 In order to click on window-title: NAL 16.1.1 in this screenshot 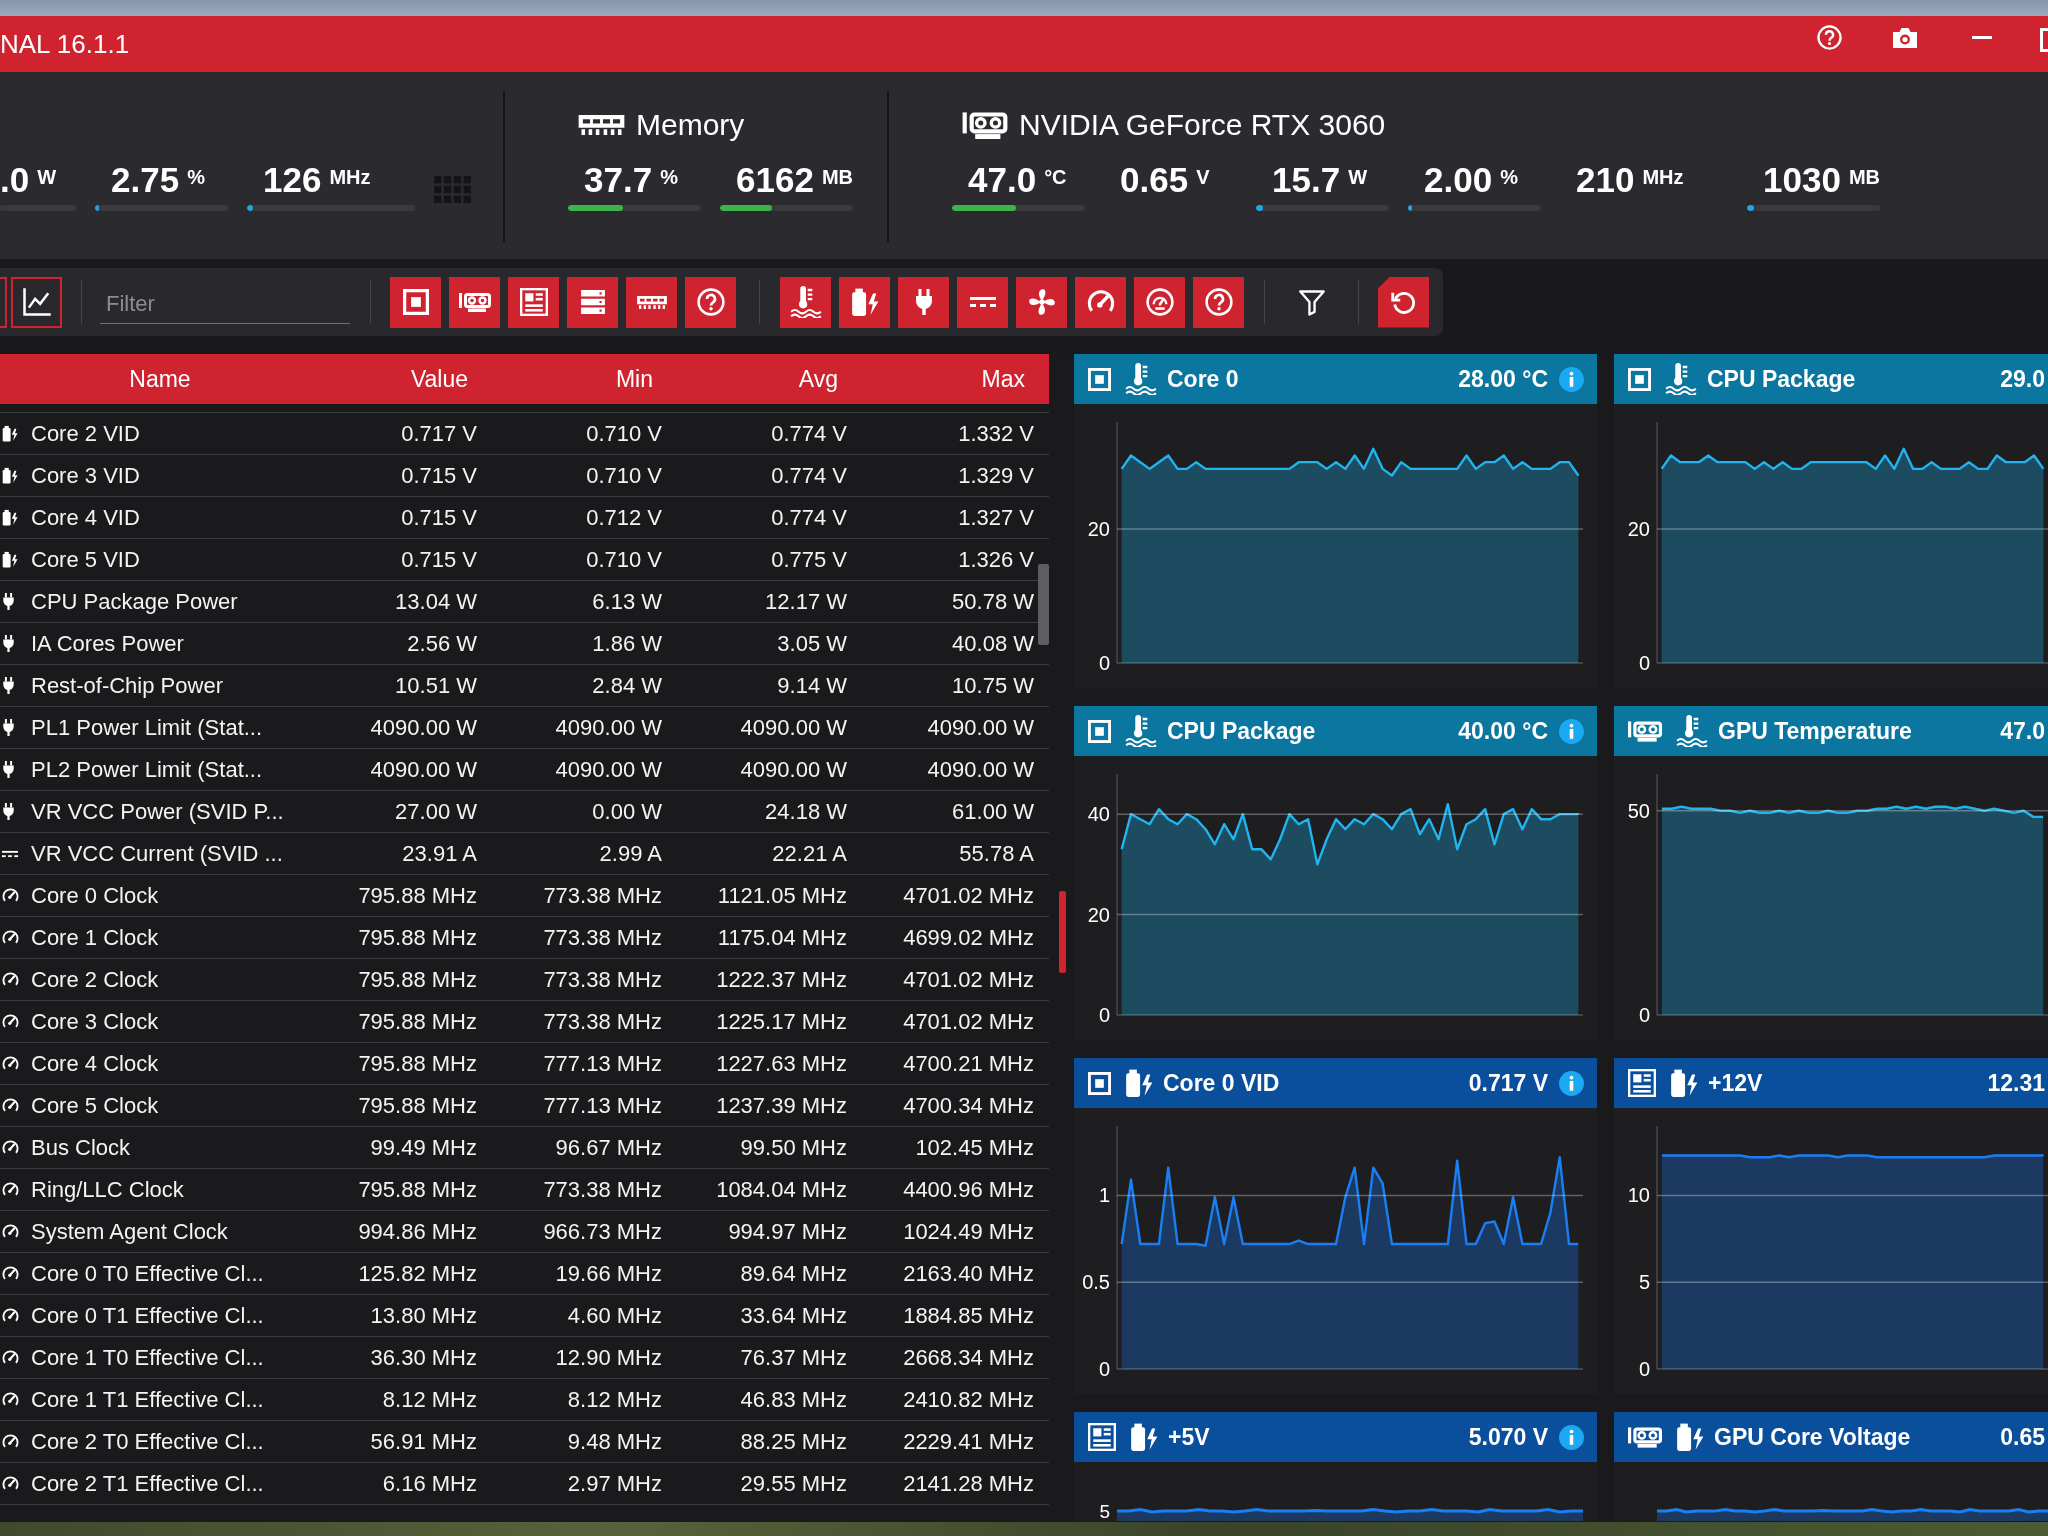, I will do `click(65, 44)`.